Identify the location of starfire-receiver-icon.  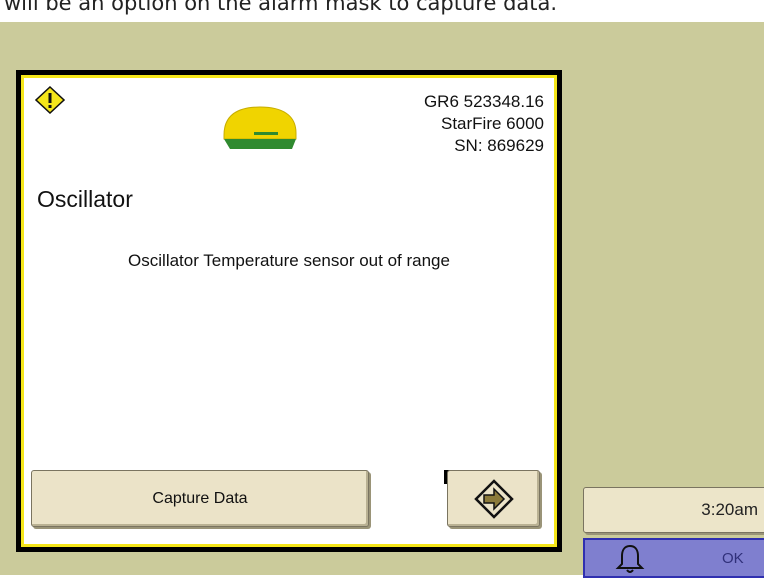
(260, 127).